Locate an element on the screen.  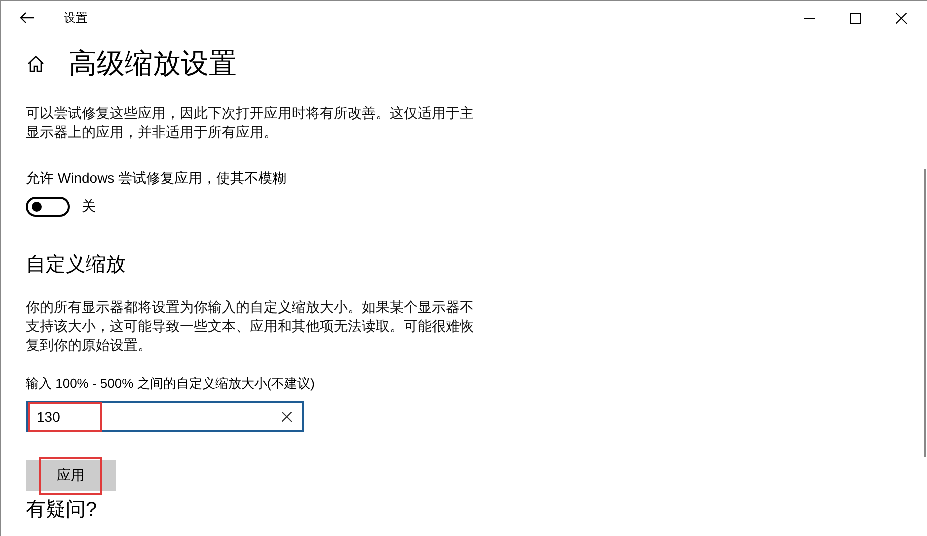
section-heading: 自定义缩放 is located at coordinates (76, 265).